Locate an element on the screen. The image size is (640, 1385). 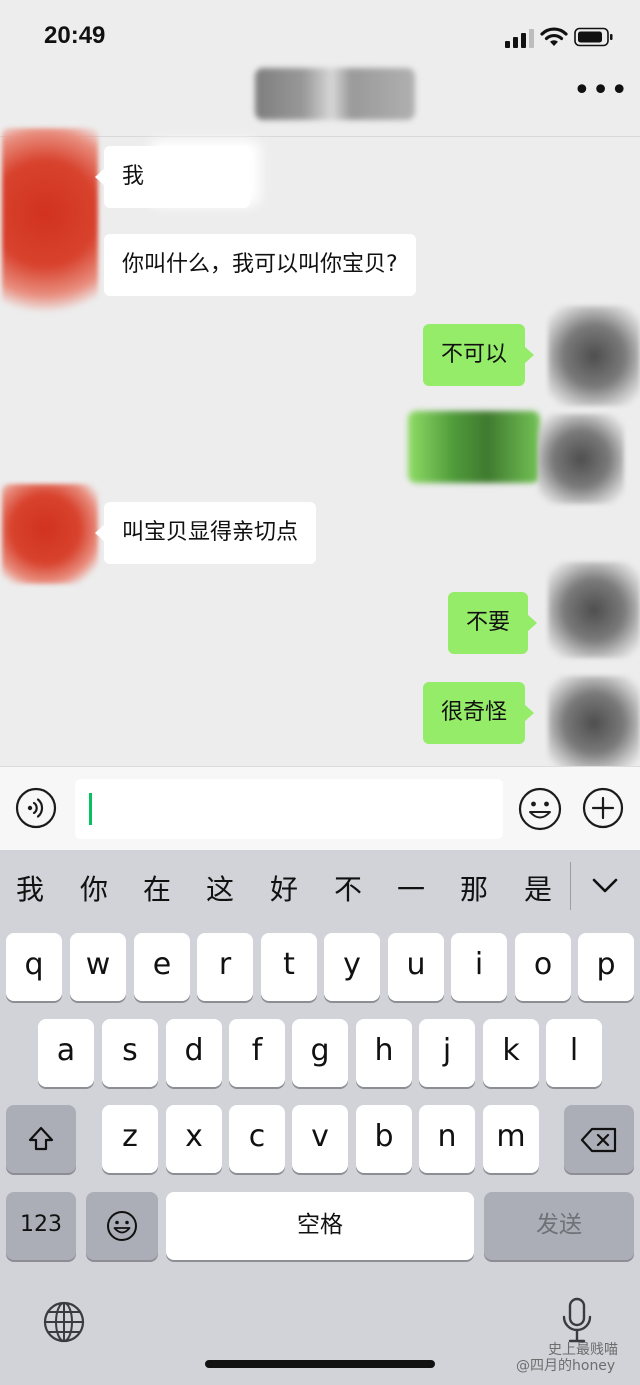
voice-input-icon is located at coordinates (36, 808).